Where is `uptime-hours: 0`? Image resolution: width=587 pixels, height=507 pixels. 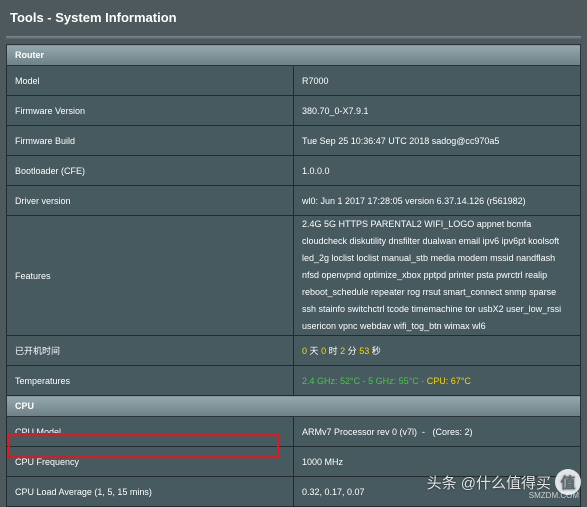
uptime-hours: 0 is located at coordinates (324, 351).